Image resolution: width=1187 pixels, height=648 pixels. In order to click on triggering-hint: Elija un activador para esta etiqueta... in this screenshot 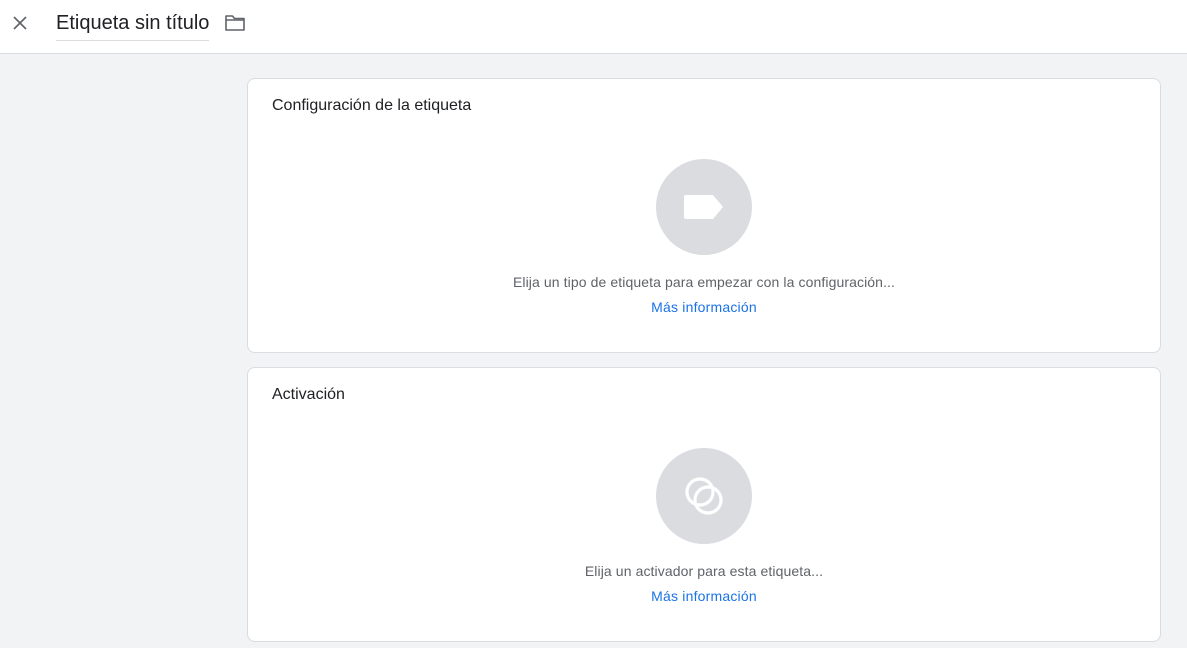, I will do `click(704, 571)`.